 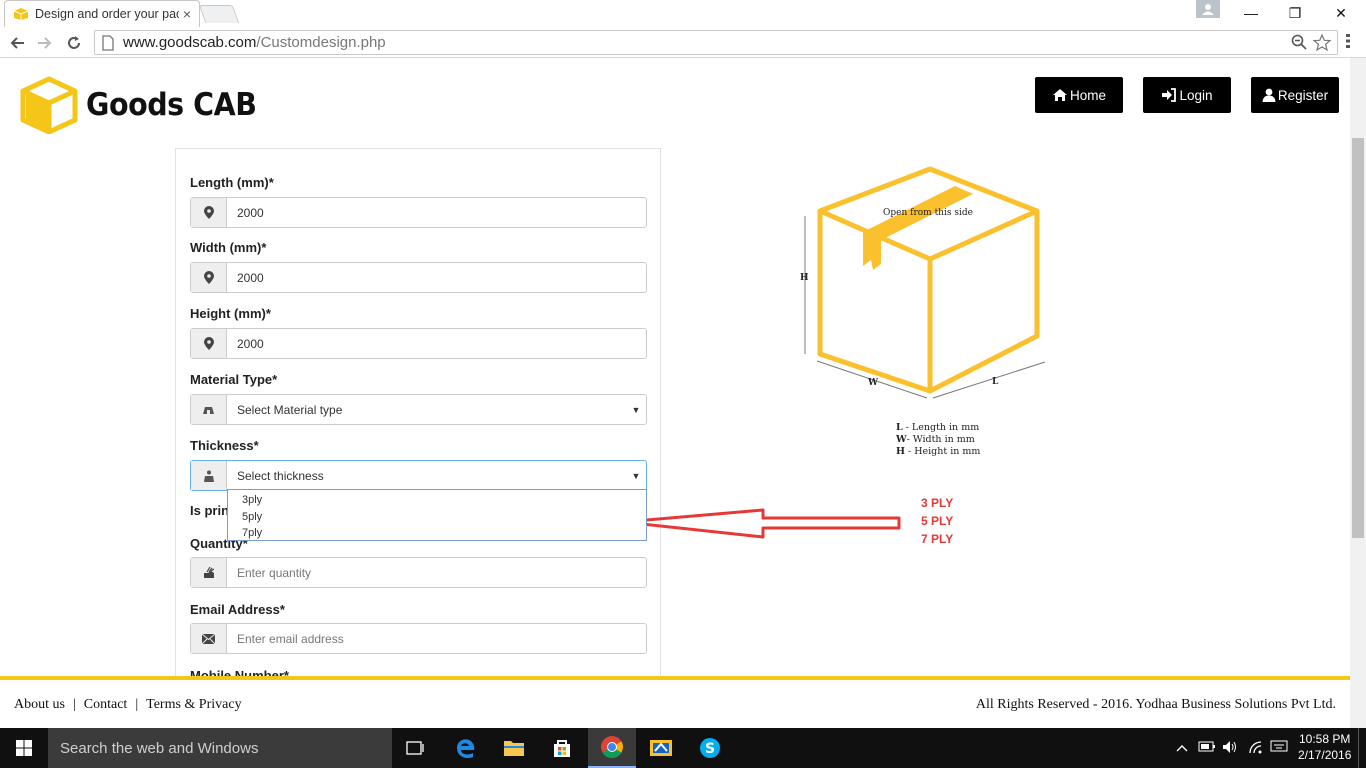 I want to click on chrome-menu-icon, so click(x=1348, y=43).